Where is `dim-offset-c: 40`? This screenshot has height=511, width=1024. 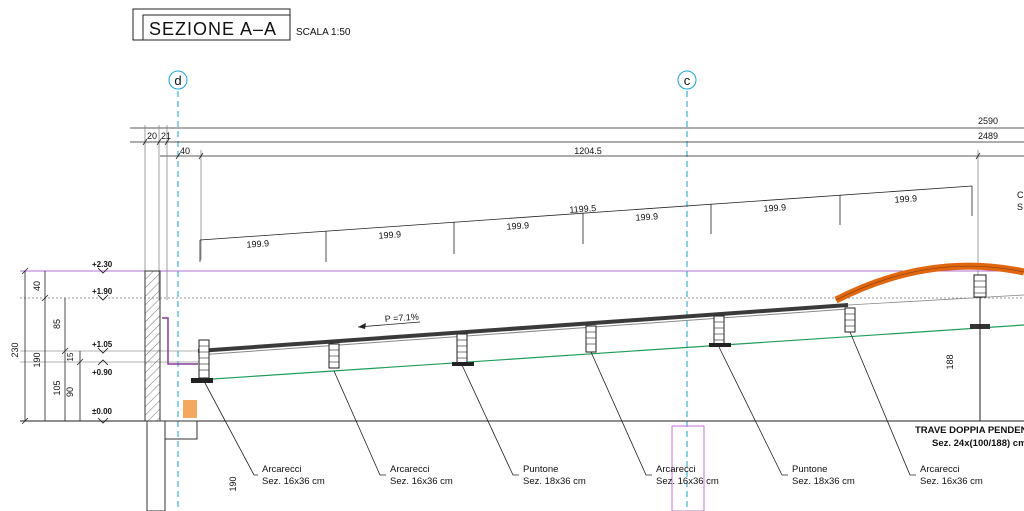
dim-offset-c: 40 is located at coordinates (185, 151).